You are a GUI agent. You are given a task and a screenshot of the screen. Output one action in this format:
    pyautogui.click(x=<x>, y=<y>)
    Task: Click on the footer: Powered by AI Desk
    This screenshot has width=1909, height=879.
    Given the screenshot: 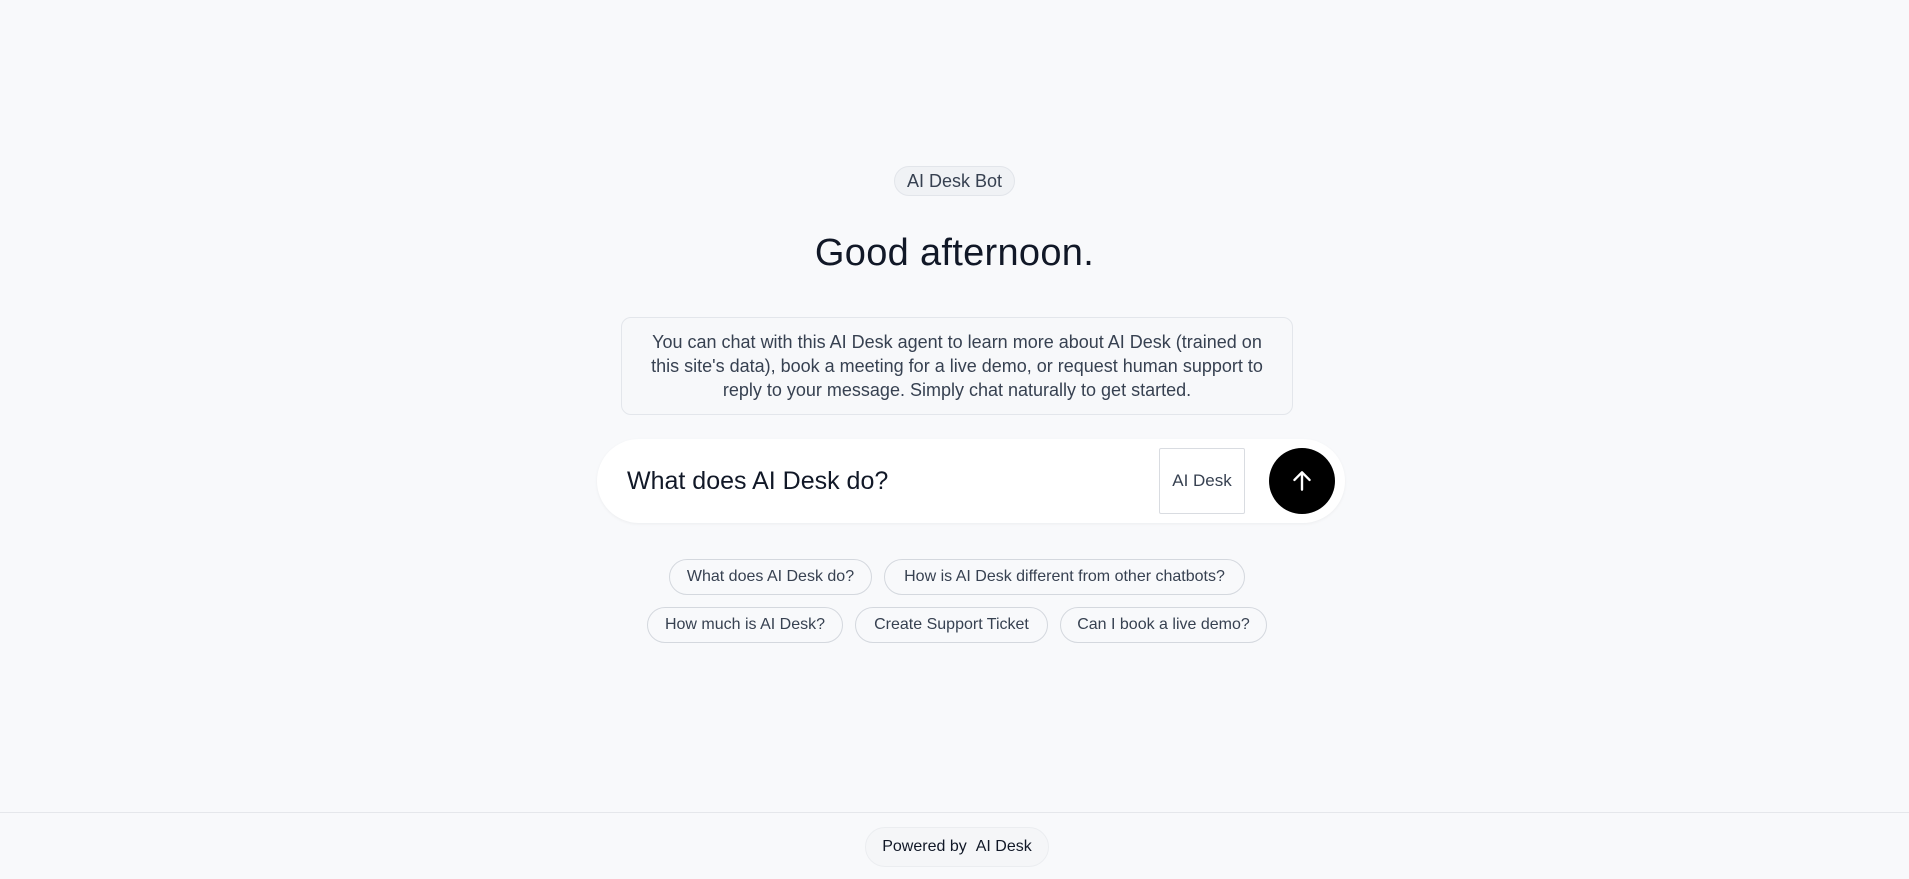 What is the action you would take?
    pyautogui.click(x=954, y=845)
    